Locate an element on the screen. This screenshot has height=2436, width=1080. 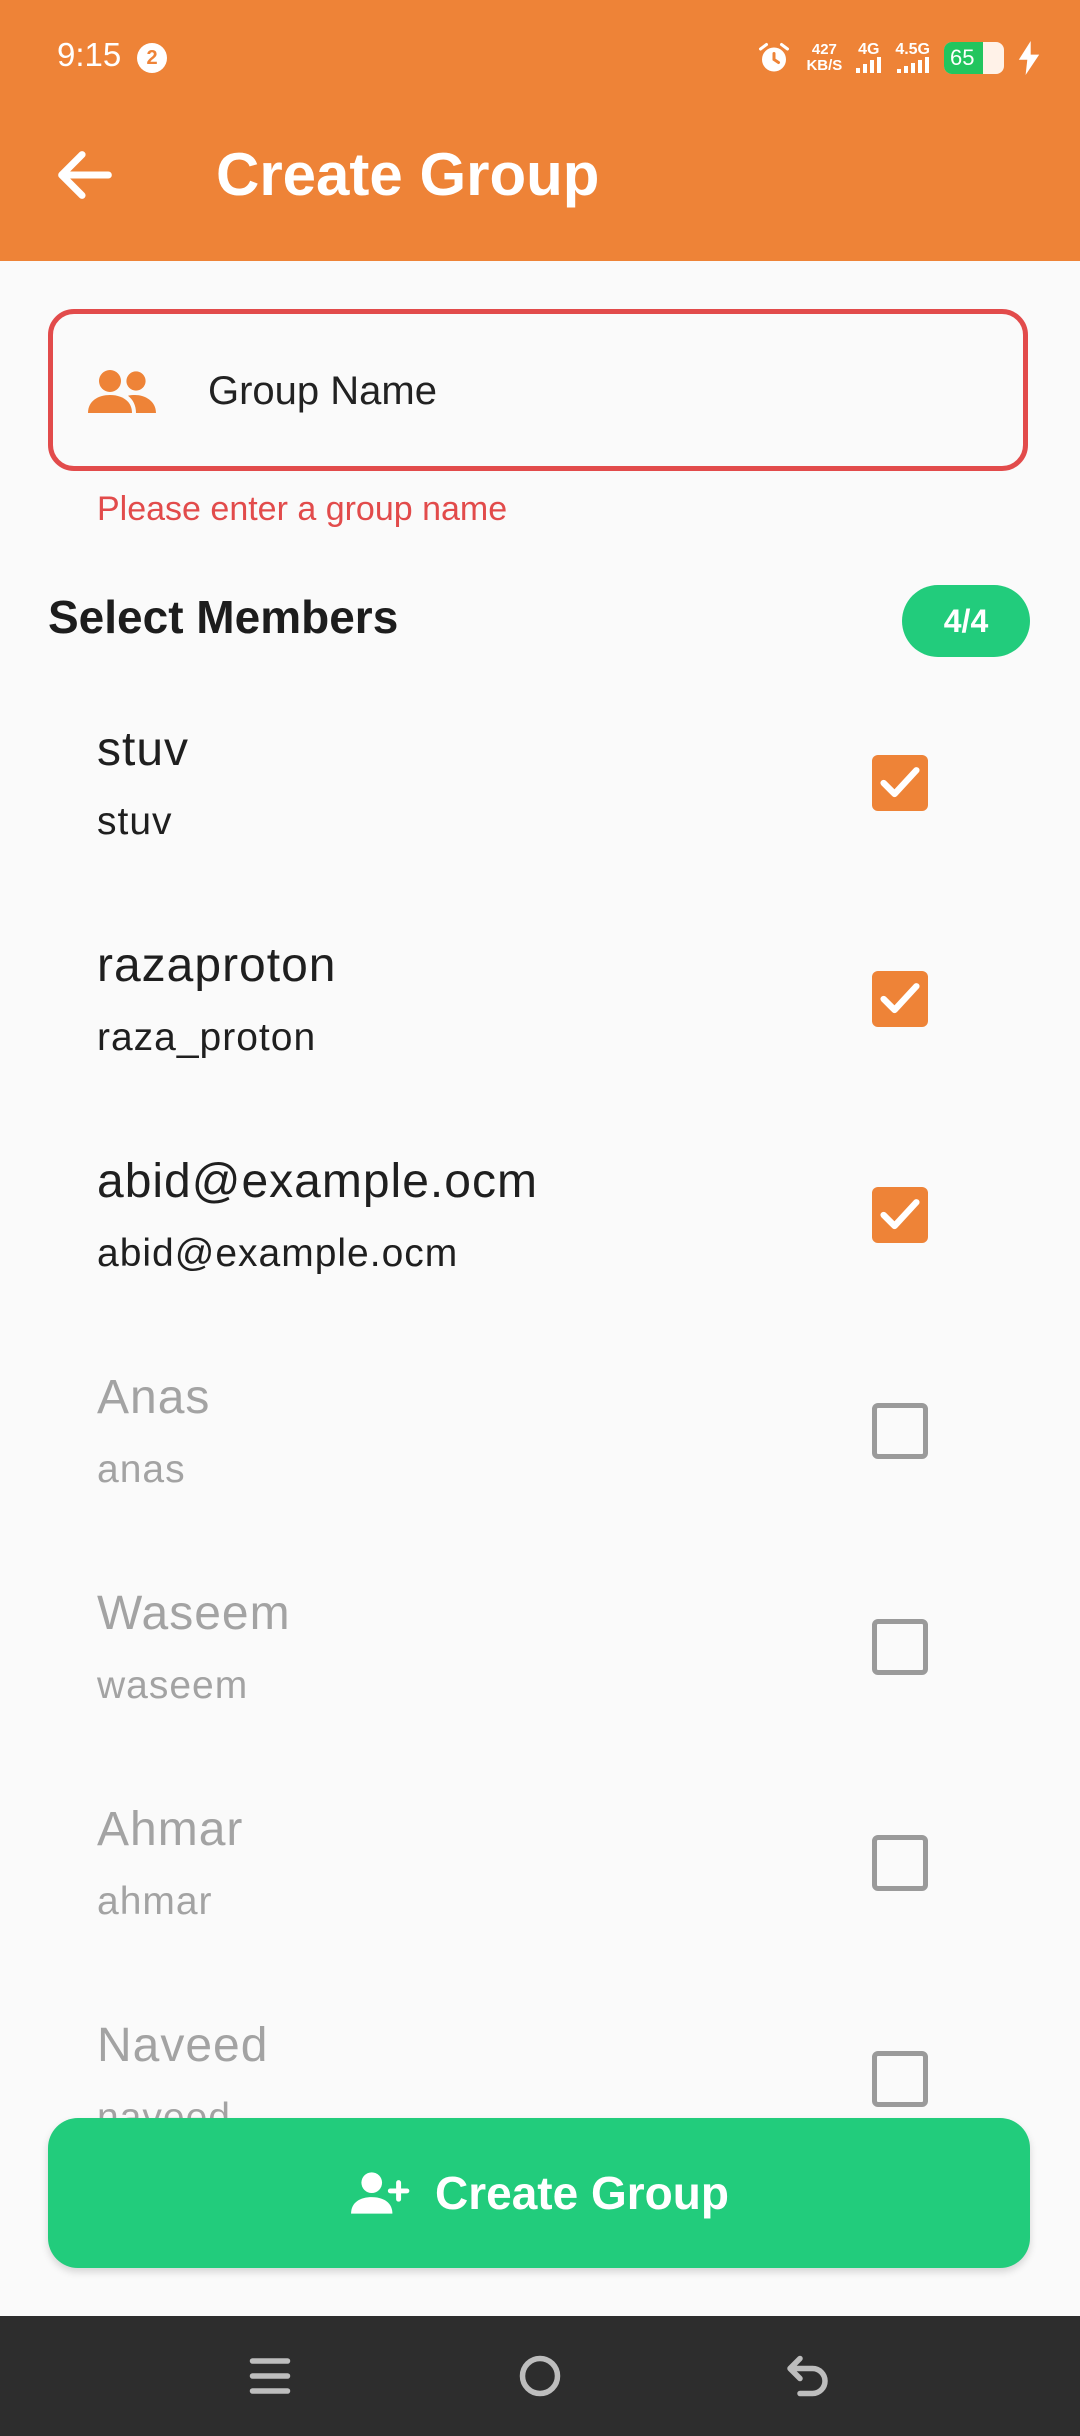
home-circle-icon is located at coordinates (540, 2376).